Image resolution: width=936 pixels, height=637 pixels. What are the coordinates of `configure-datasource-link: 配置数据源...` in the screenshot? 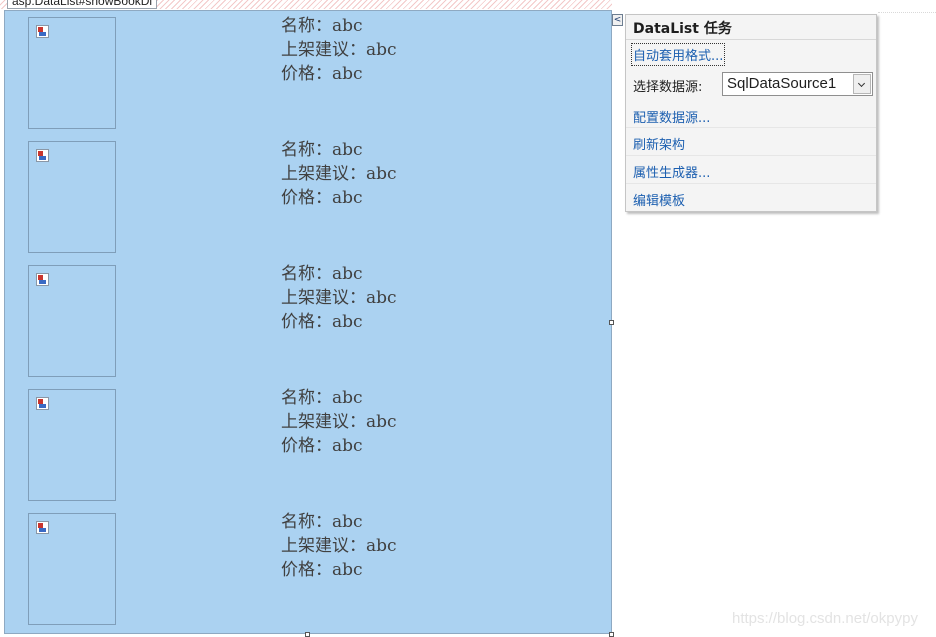 It's located at (671, 116).